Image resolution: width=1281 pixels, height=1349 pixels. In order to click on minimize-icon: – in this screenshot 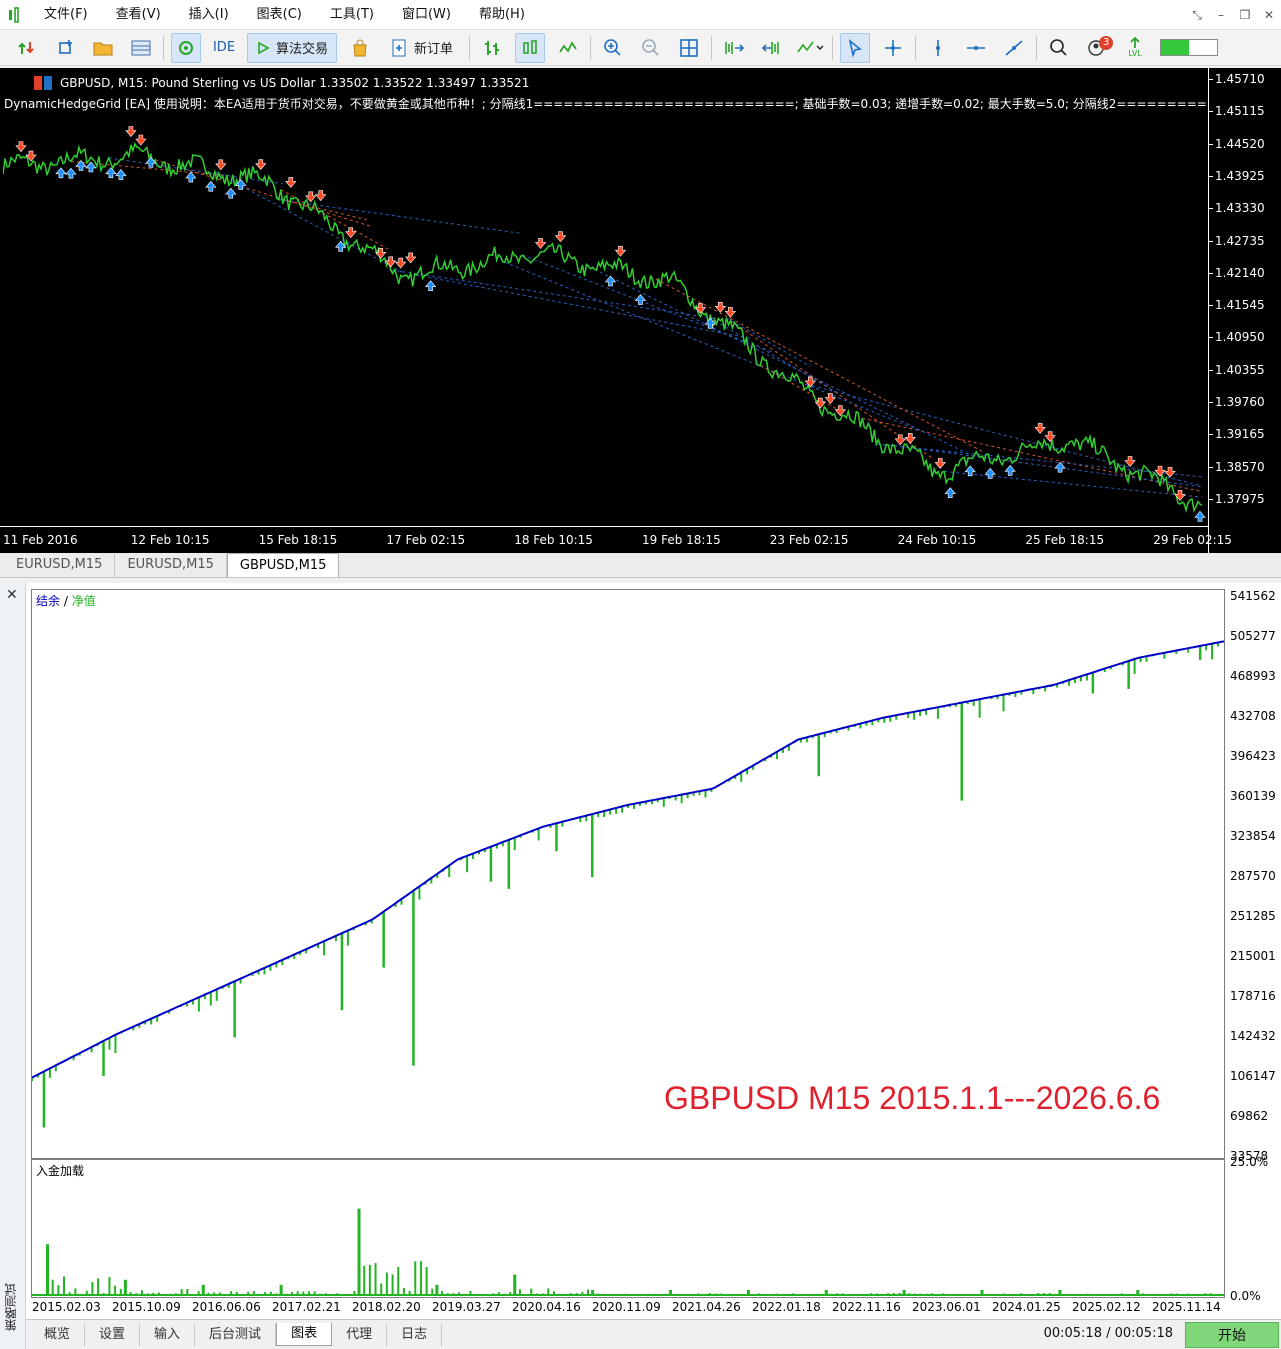, I will do `click(1221, 15)`.